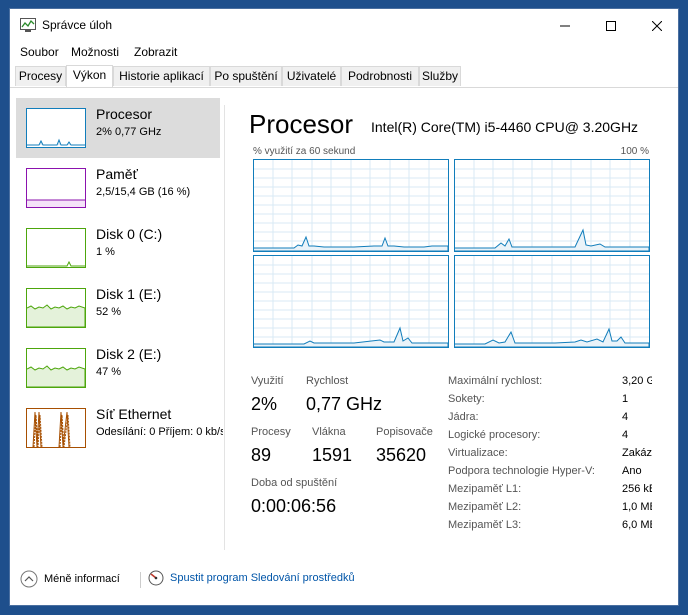 The image size is (688, 615). Describe the element at coordinates (246, 76) in the screenshot. I see `tab-startup: Po spuštění` at that location.